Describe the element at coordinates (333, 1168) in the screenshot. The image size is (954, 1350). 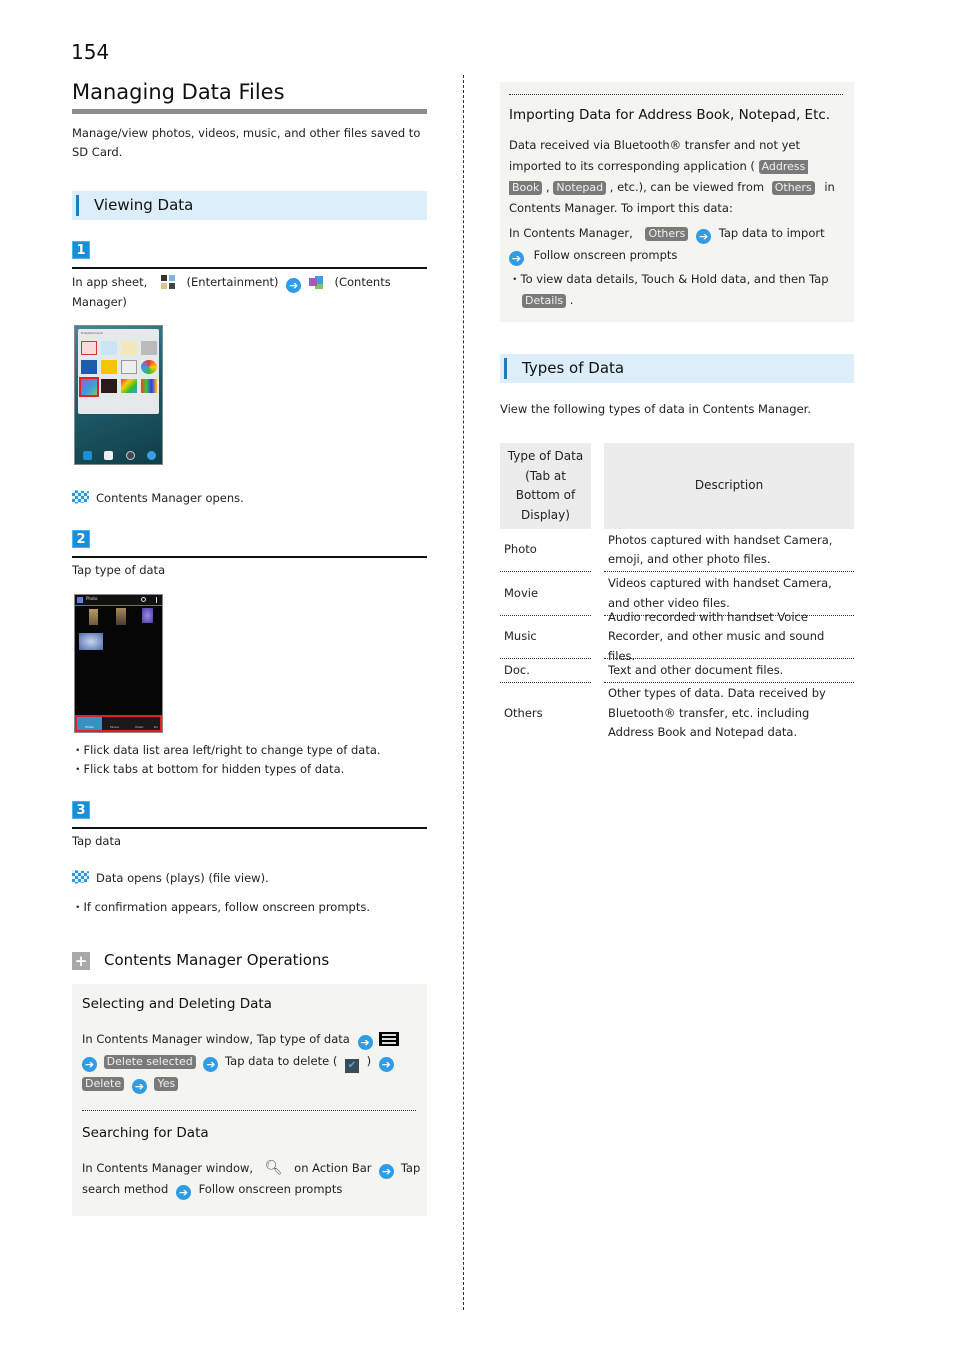
I see `step-text: on Action Bar` at that location.